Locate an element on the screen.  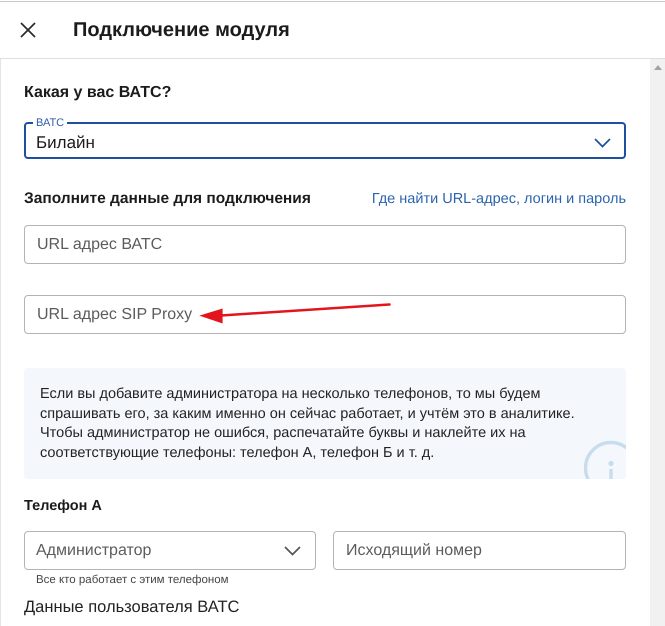
section-heading: Какая у вас ВАТС? is located at coordinates (98, 93).